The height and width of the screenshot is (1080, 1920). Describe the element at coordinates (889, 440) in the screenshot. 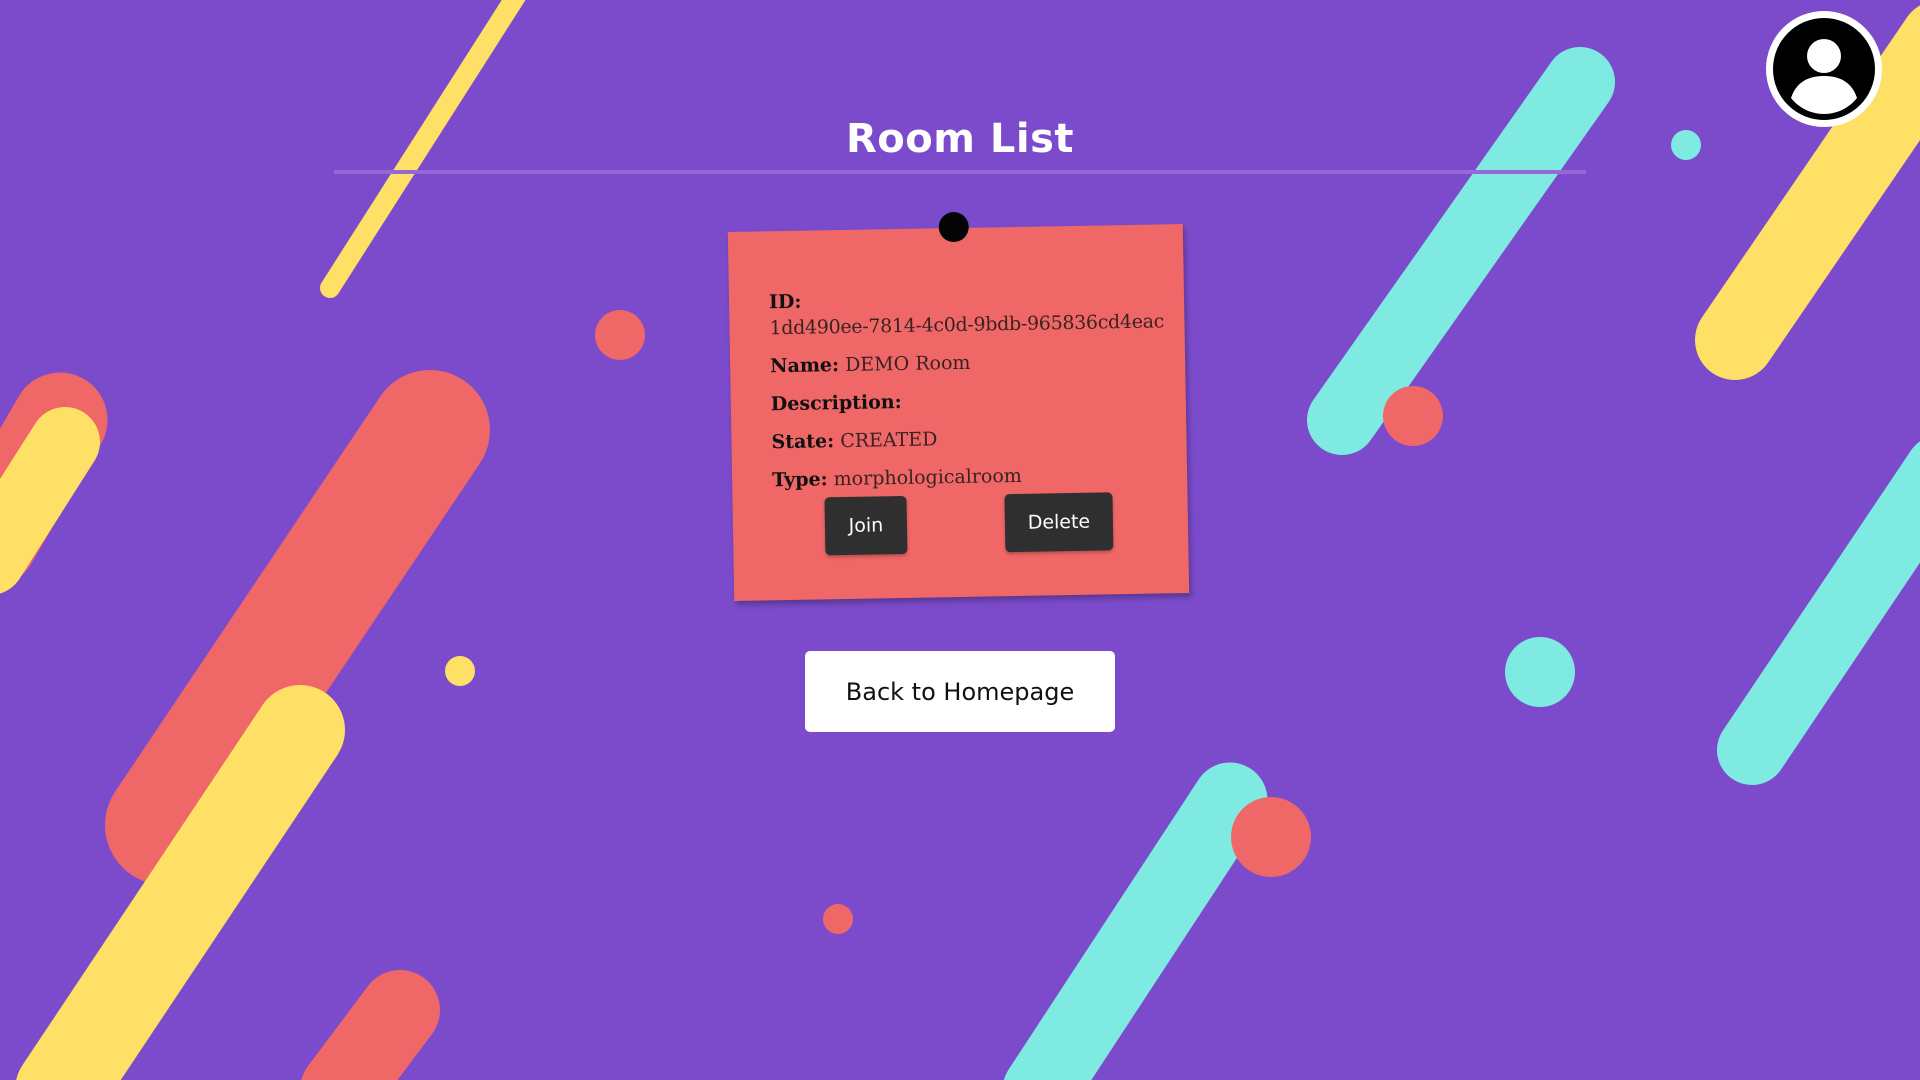

I see `room-state-value: CREATED` at that location.